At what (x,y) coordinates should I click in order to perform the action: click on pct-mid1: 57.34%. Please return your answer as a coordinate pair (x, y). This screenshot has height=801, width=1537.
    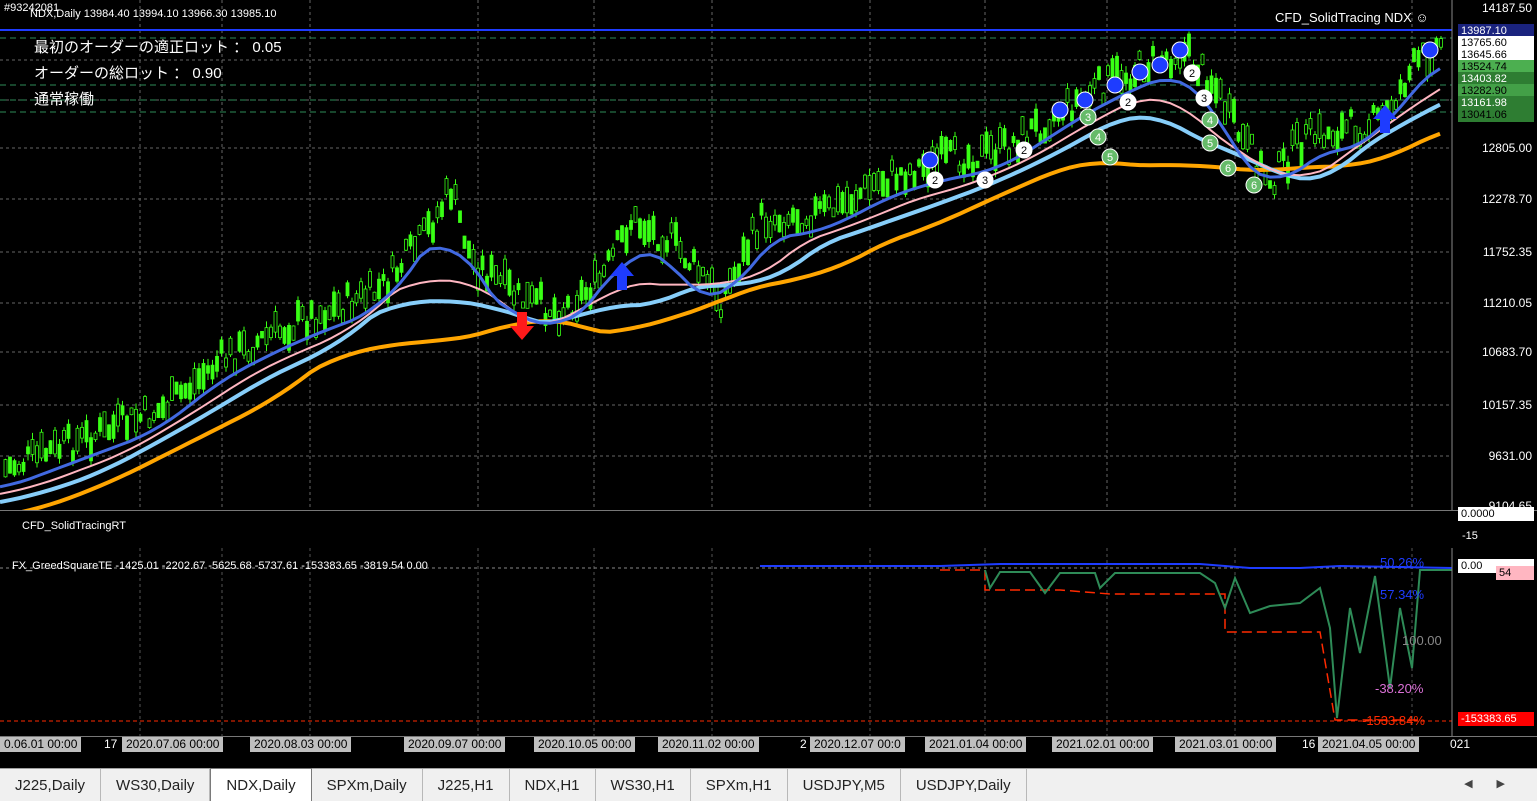
    Looking at the image, I should click on (1402, 594).